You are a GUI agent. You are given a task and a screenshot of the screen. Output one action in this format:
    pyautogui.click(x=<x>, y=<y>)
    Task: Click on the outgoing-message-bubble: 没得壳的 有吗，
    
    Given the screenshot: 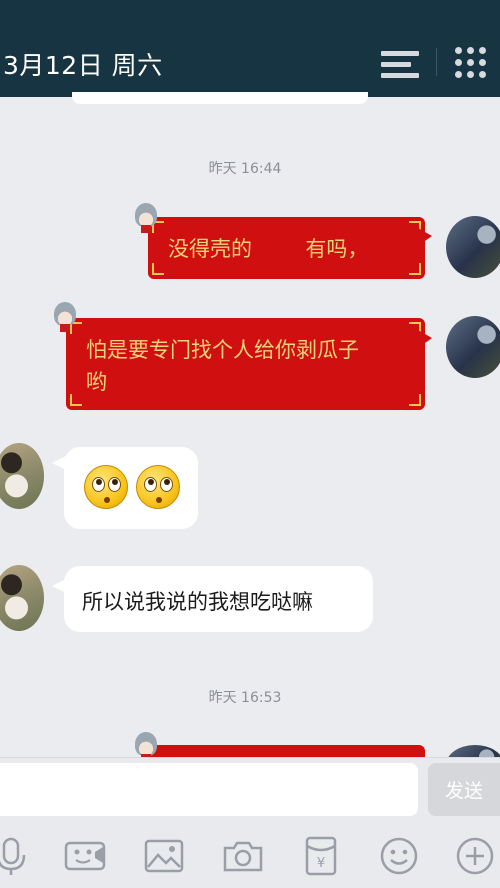 What is the action you would take?
    pyautogui.click(x=286, y=248)
    